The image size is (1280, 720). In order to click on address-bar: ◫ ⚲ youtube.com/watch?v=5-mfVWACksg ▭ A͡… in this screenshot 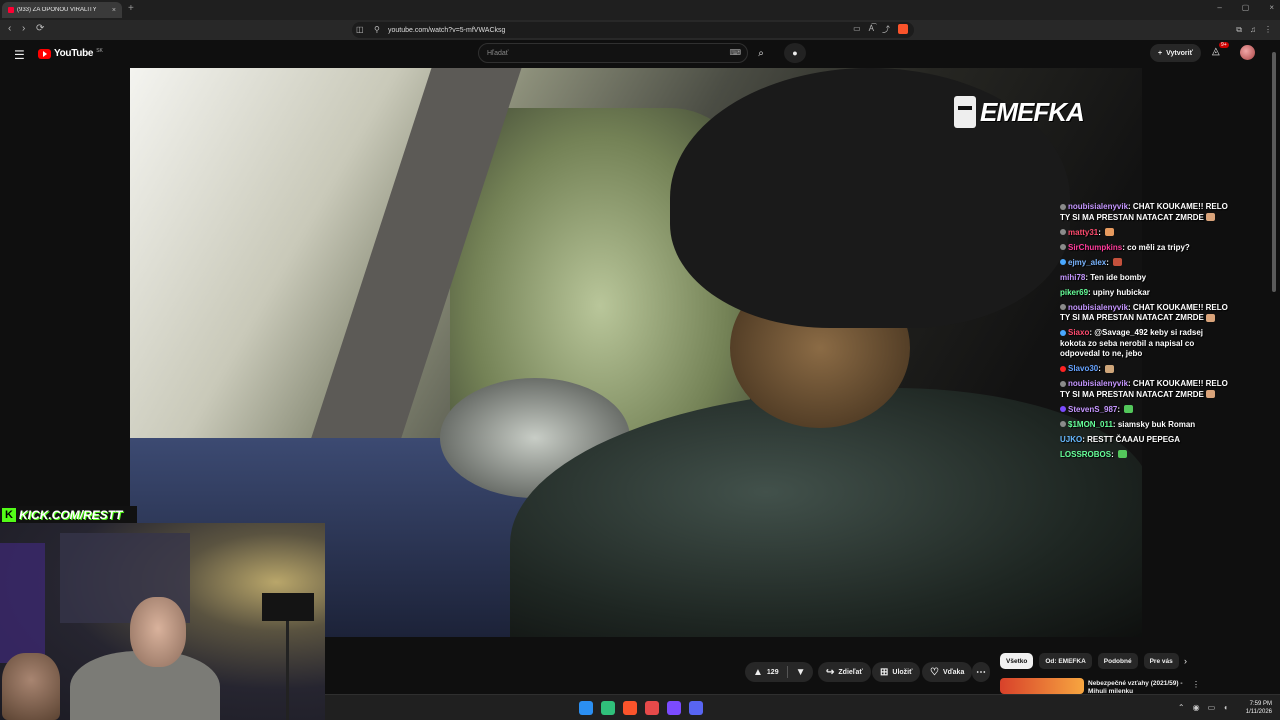, I will do `click(633, 30)`.